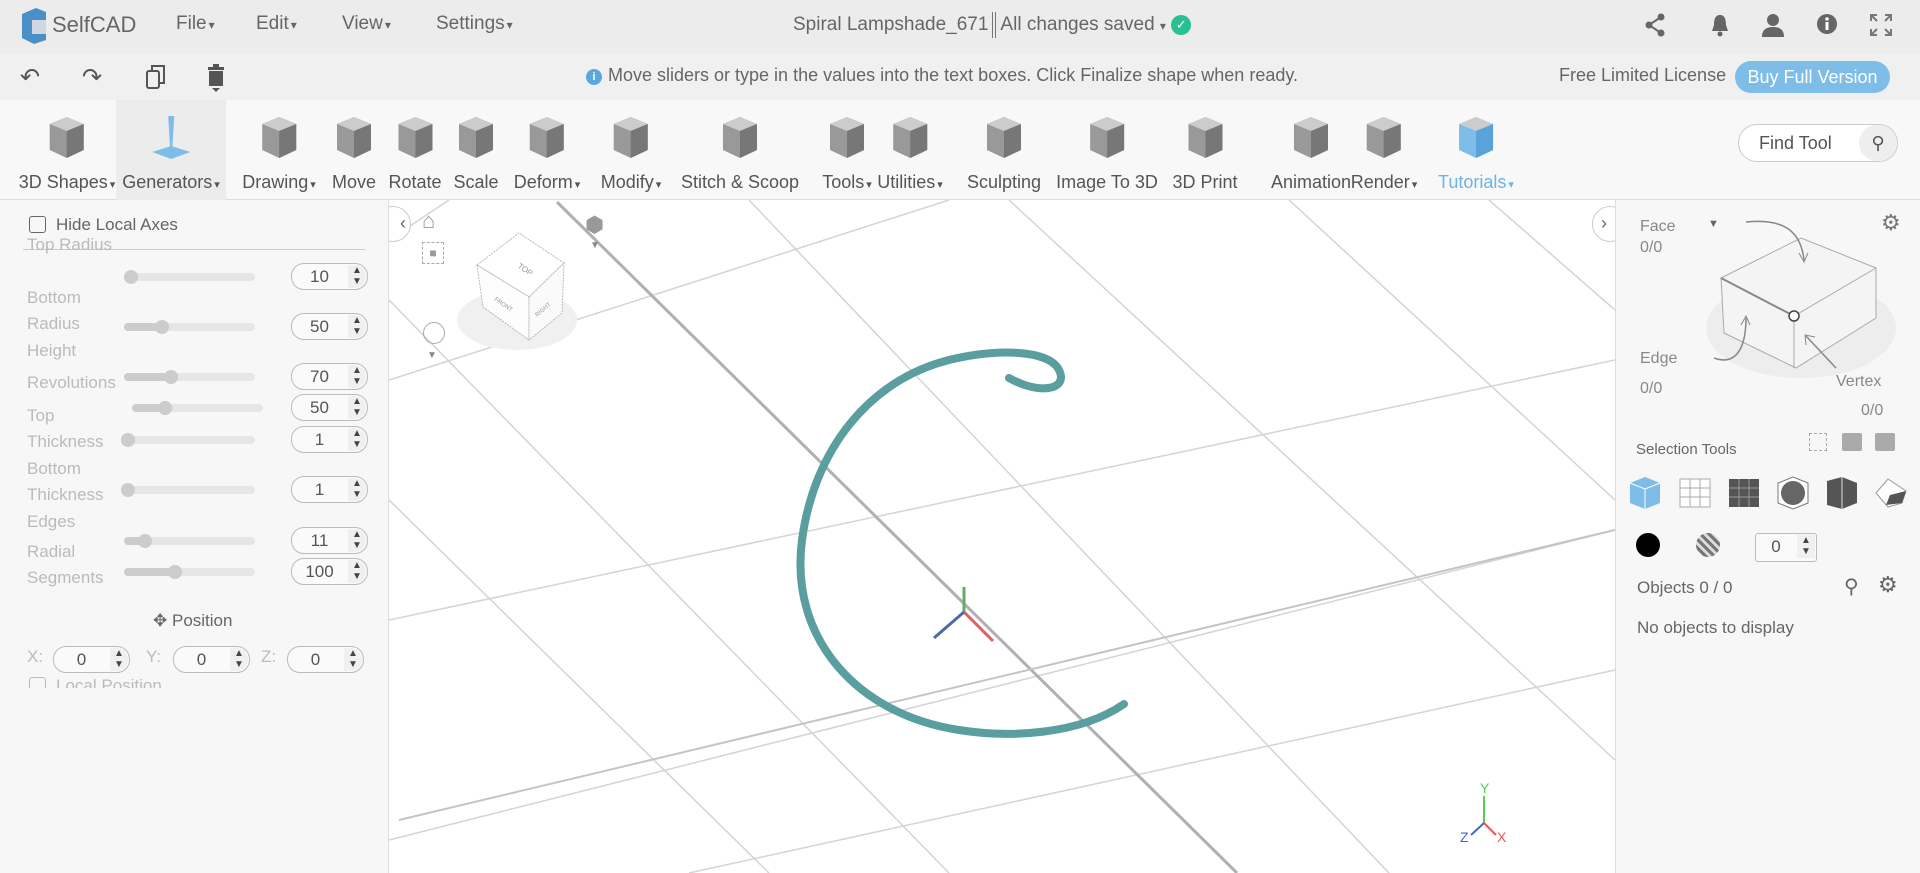 The height and width of the screenshot is (873, 1920). I want to click on copy-icon, so click(156, 80).